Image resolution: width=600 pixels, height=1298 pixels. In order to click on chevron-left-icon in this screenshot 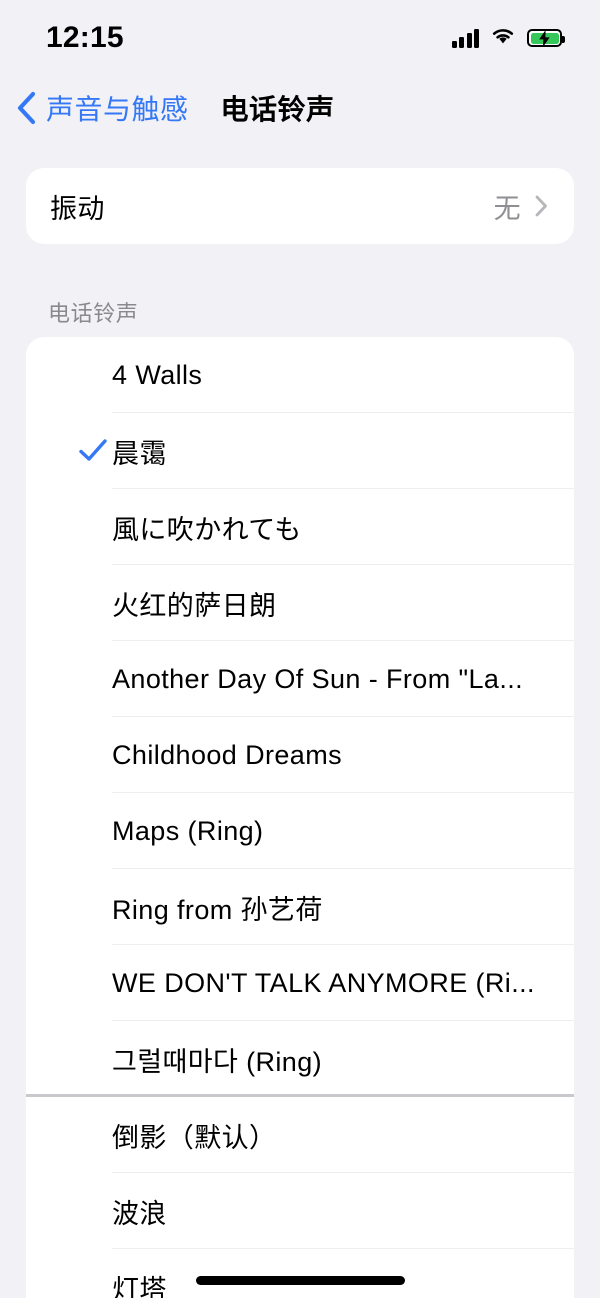, I will do `click(26, 108)`.